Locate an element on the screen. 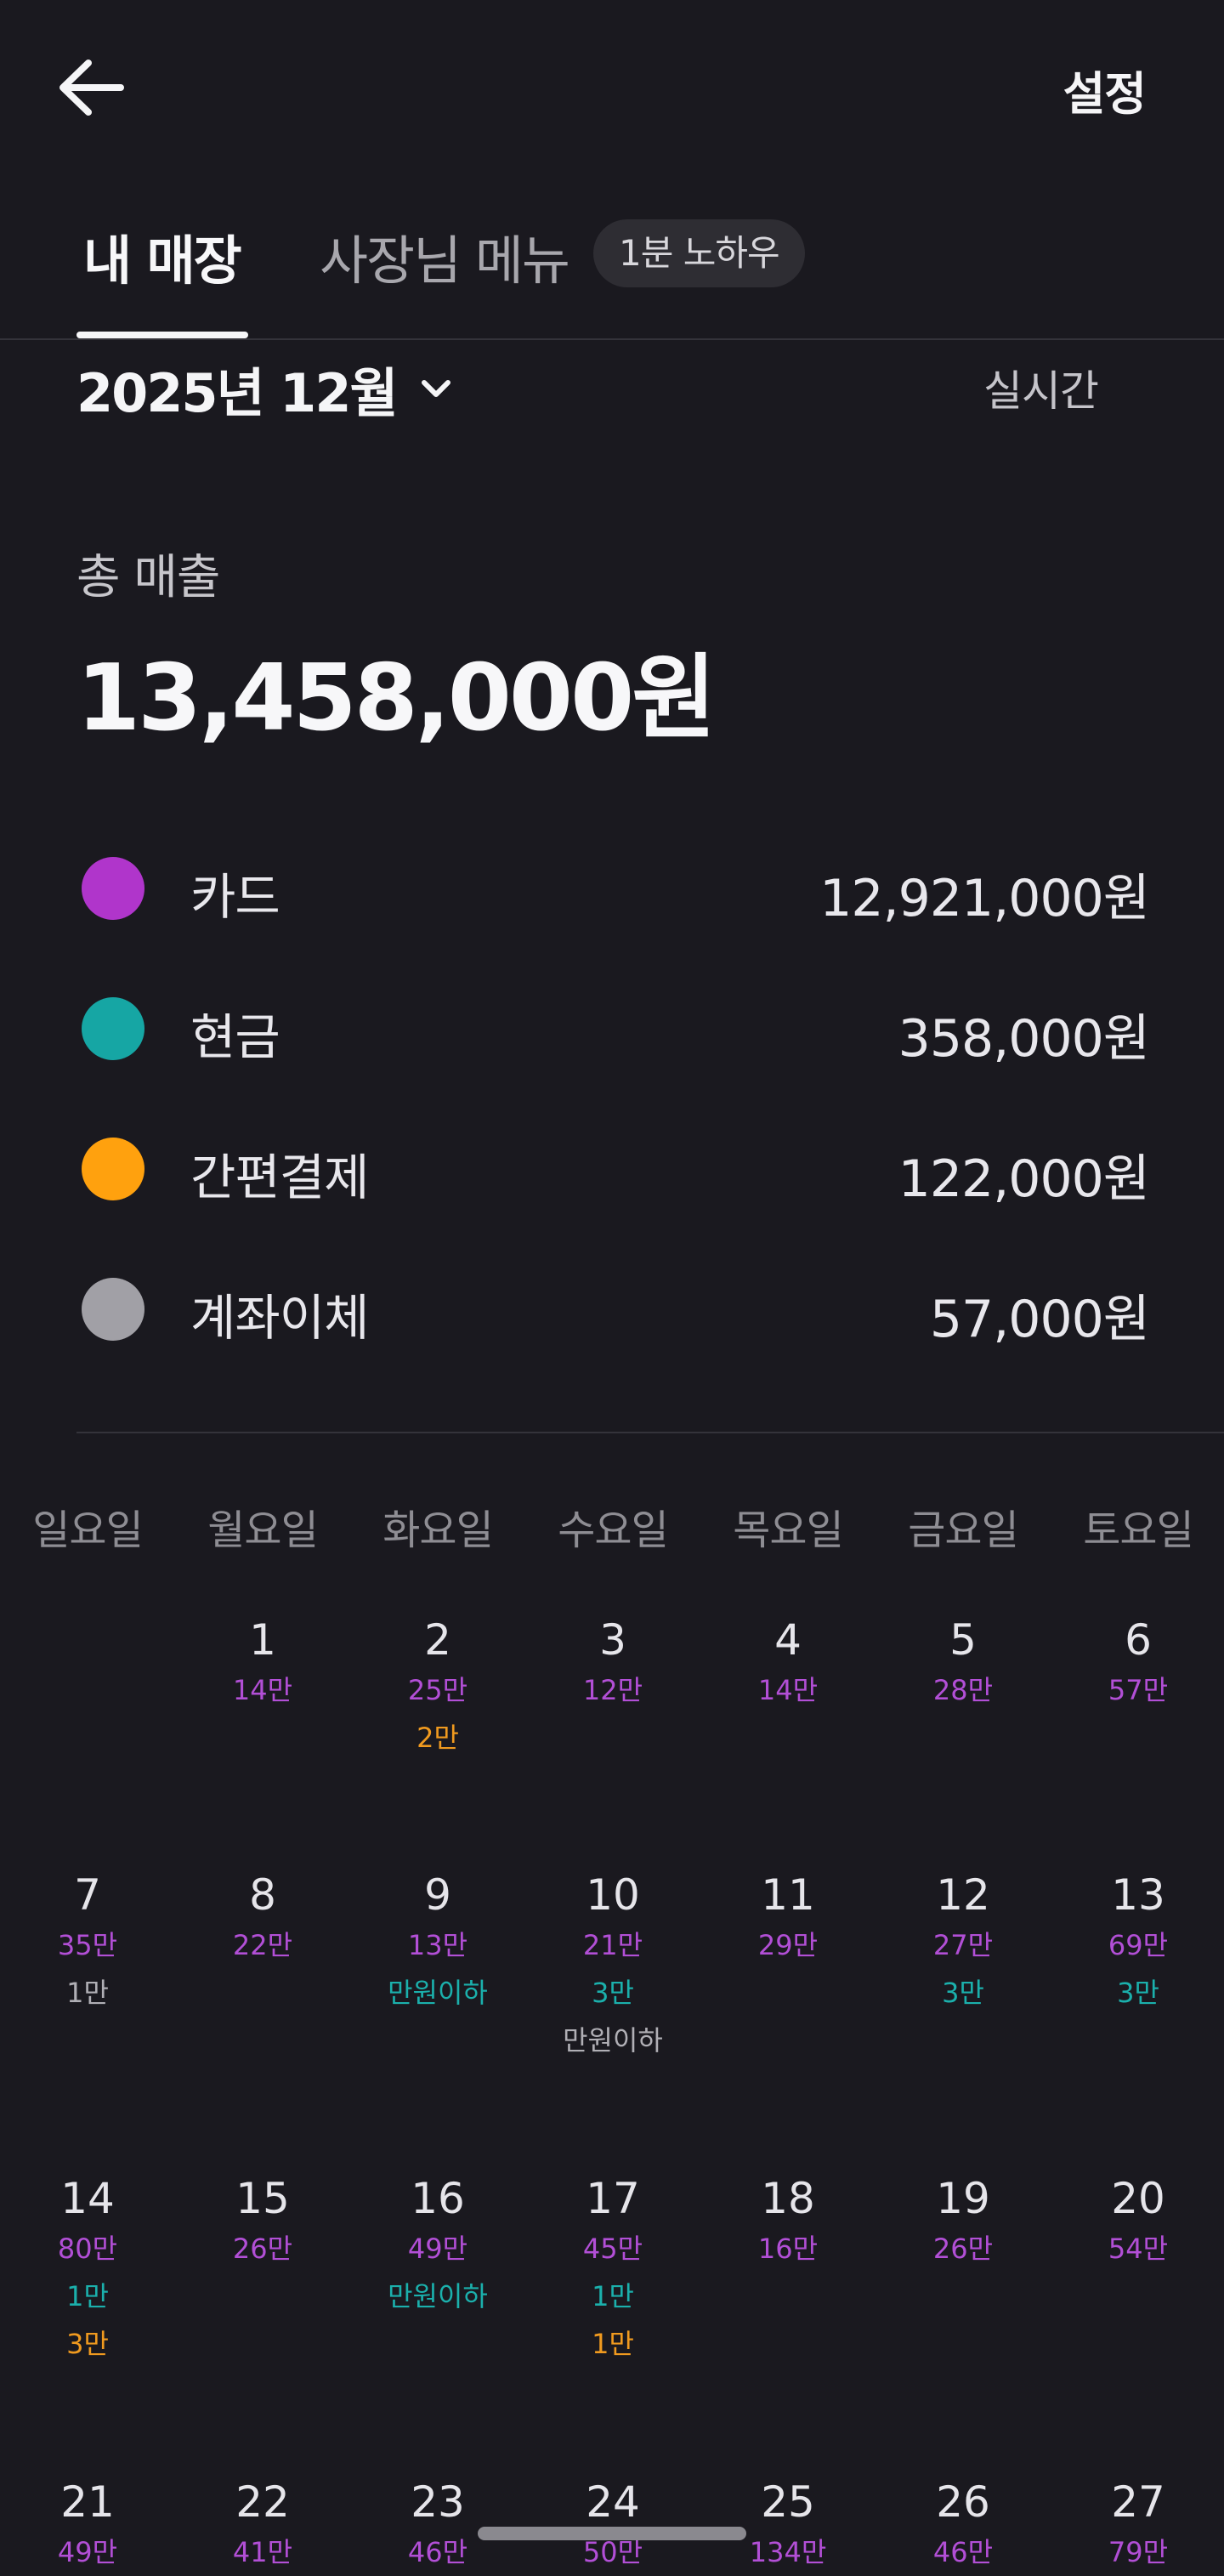 The height and width of the screenshot is (2576, 1224). calendar-day-cell: 2 25만 2만 is located at coordinates (437, 1688).